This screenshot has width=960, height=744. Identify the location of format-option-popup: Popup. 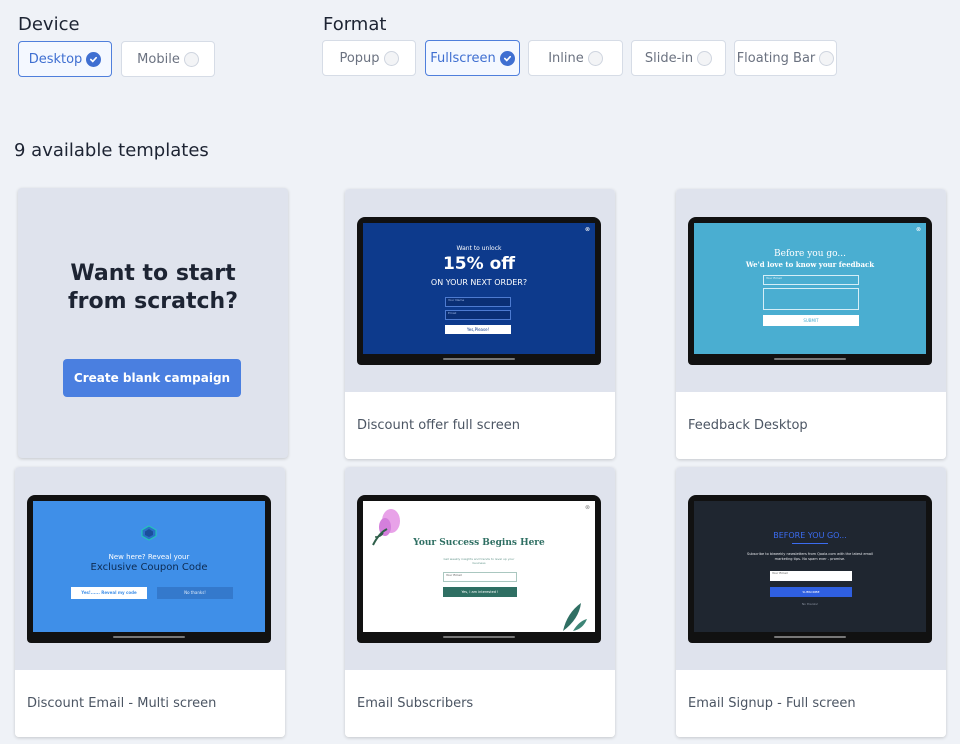
(369, 58).